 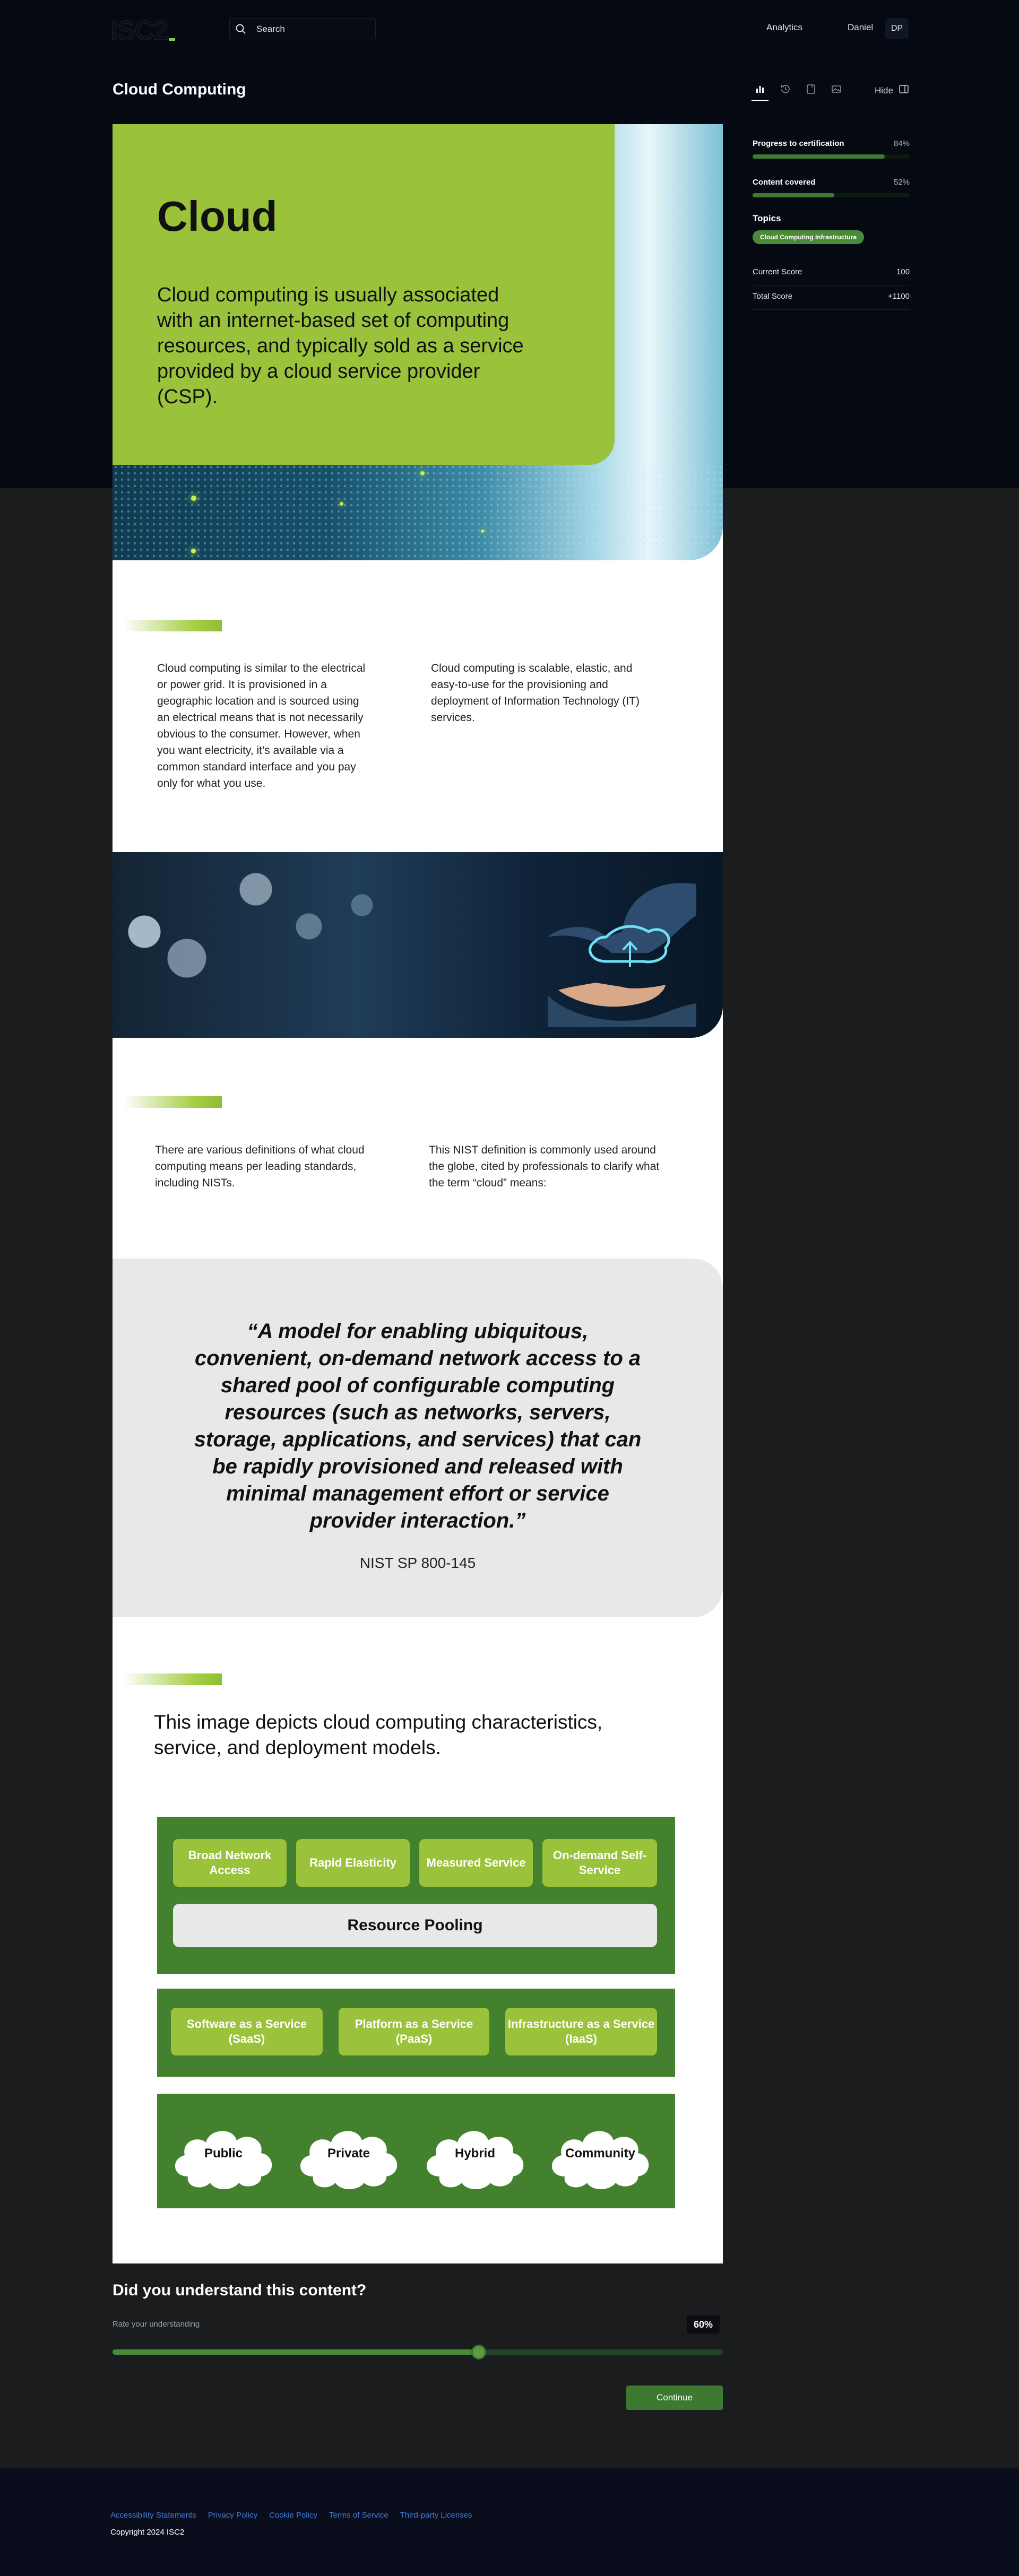 I want to click on hero-server-texture, so click(x=418, y=512).